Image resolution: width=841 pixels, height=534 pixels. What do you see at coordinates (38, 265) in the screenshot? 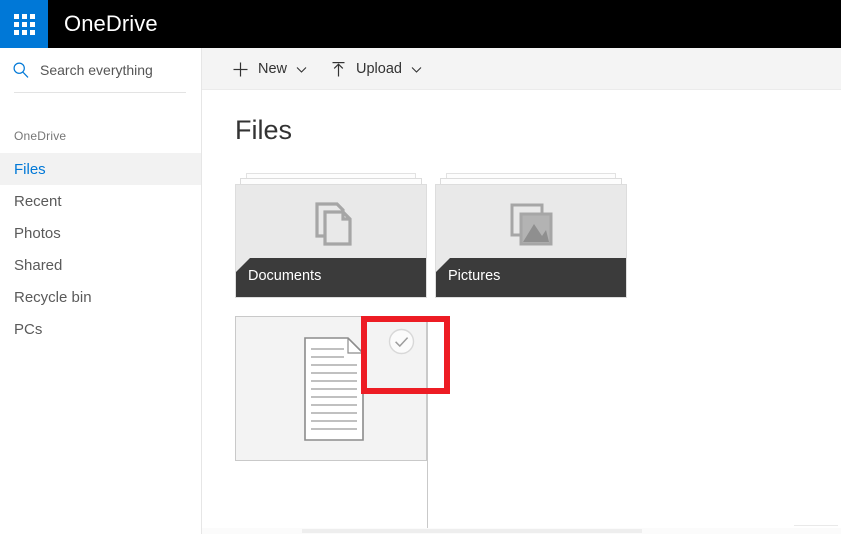
I see `sidebar-item-label: Shared` at bounding box center [38, 265].